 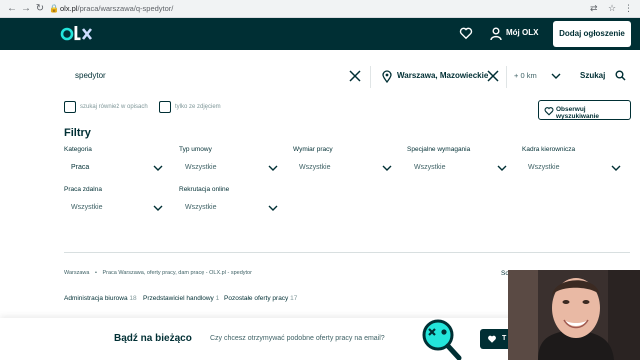 I want to click on category-name: Pozostałe oferty pracy, so click(x=256, y=298).